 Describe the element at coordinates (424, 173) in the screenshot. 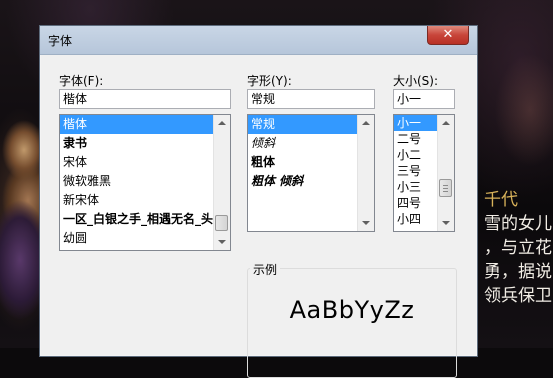

I see `font-size-list: 小一 二号 小二 三号 小三 四号 小四` at that location.